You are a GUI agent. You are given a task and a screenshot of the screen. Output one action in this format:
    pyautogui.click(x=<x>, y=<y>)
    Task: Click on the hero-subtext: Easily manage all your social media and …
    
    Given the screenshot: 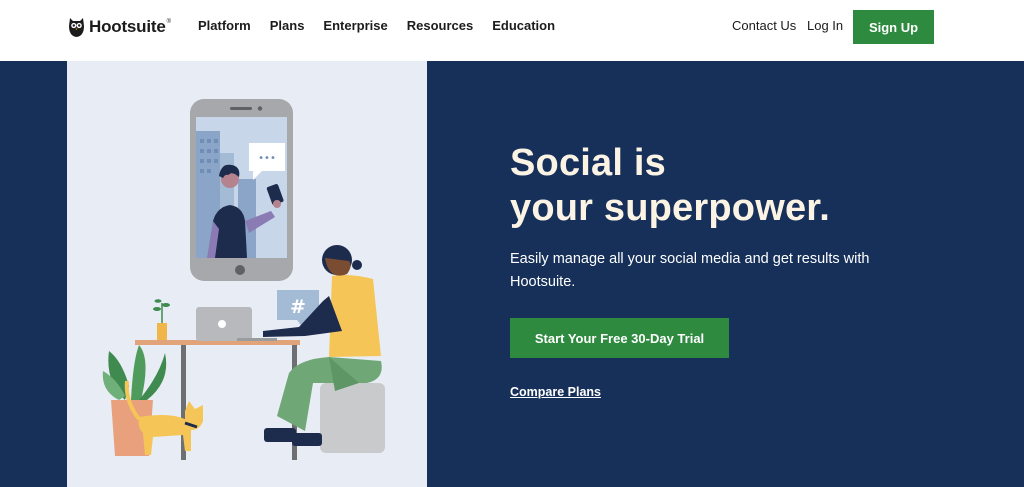 What is the action you would take?
    pyautogui.click(x=690, y=270)
    